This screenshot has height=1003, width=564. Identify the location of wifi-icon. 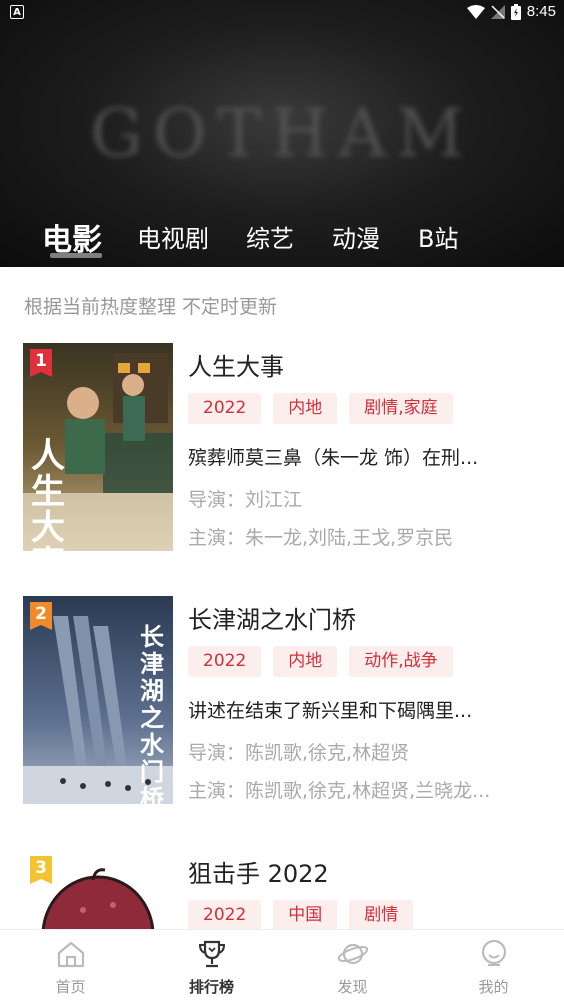
(475, 11).